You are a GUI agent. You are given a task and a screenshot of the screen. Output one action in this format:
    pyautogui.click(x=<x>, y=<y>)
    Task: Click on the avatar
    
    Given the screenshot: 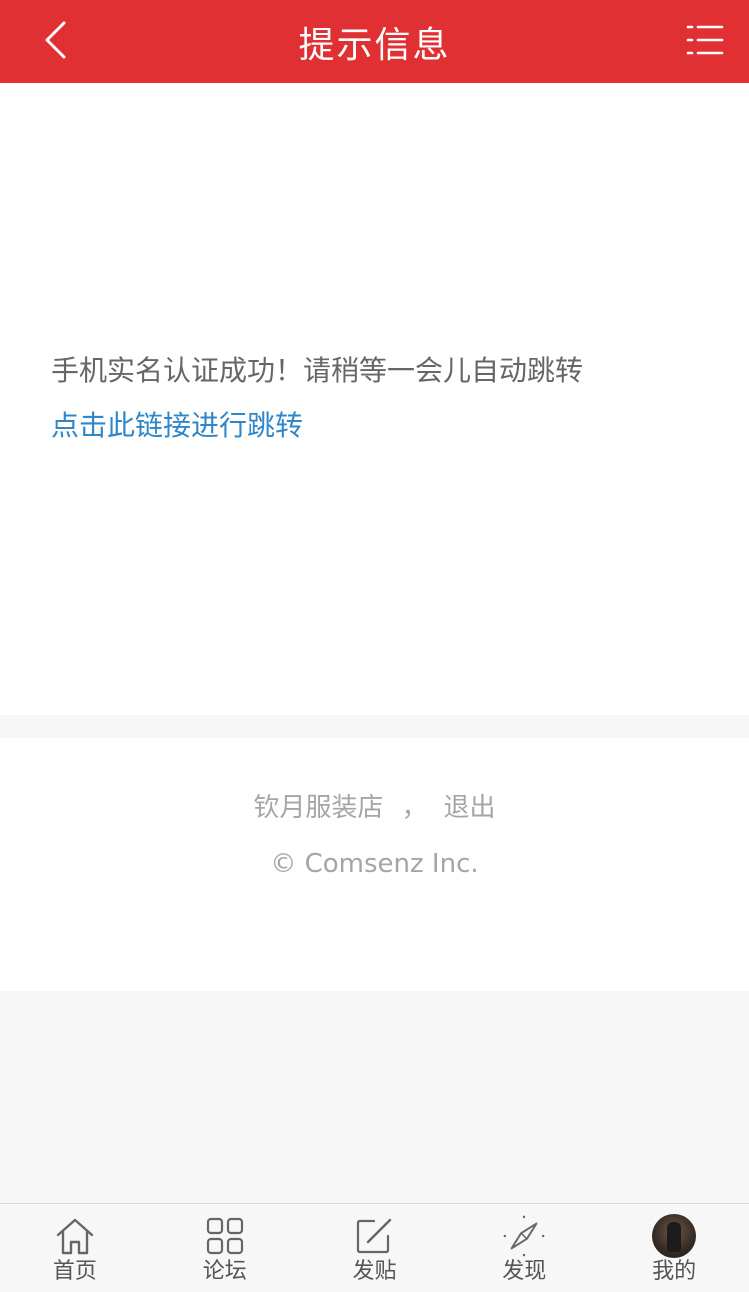 What is the action you would take?
    pyautogui.click(x=674, y=1236)
    